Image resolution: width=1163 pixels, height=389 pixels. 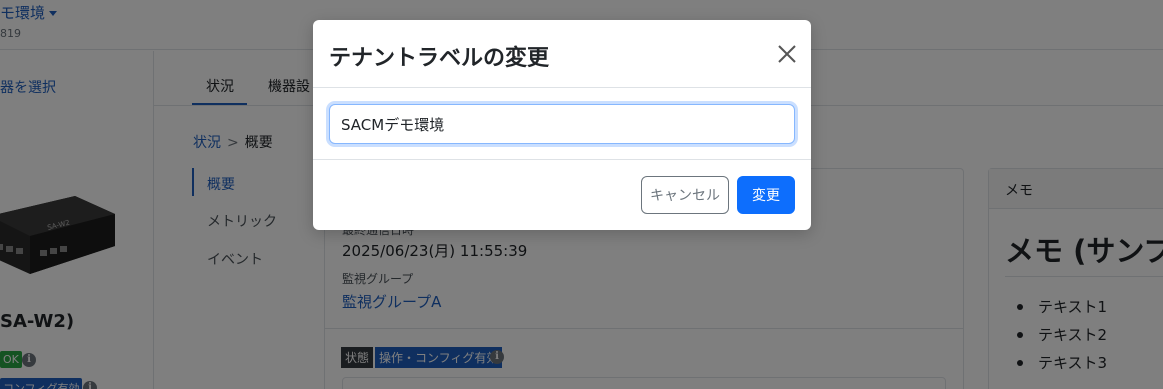 What do you see at coordinates (562, 54) in the screenshot?
I see `dialog-header: テナントラベルの変更` at bounding box center [562, 54].